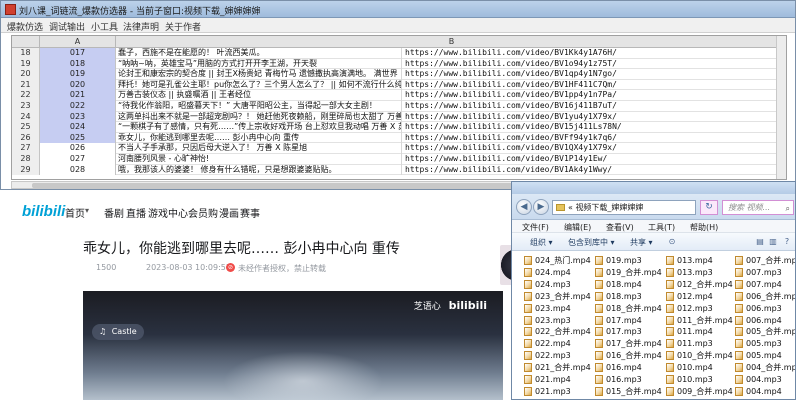 This screenshot has height=400, width=796. What do you see at coordinates (758, 207) in the screenshot?
I see `search-box: 搜索 视频... ⌕` at bounding box center [758, 207].